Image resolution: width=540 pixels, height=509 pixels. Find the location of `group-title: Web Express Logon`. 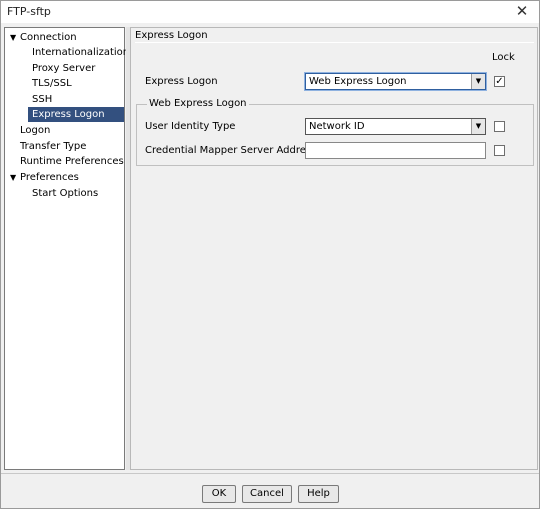

group-title: Web Express Logon is located at coordinates (198, 103).